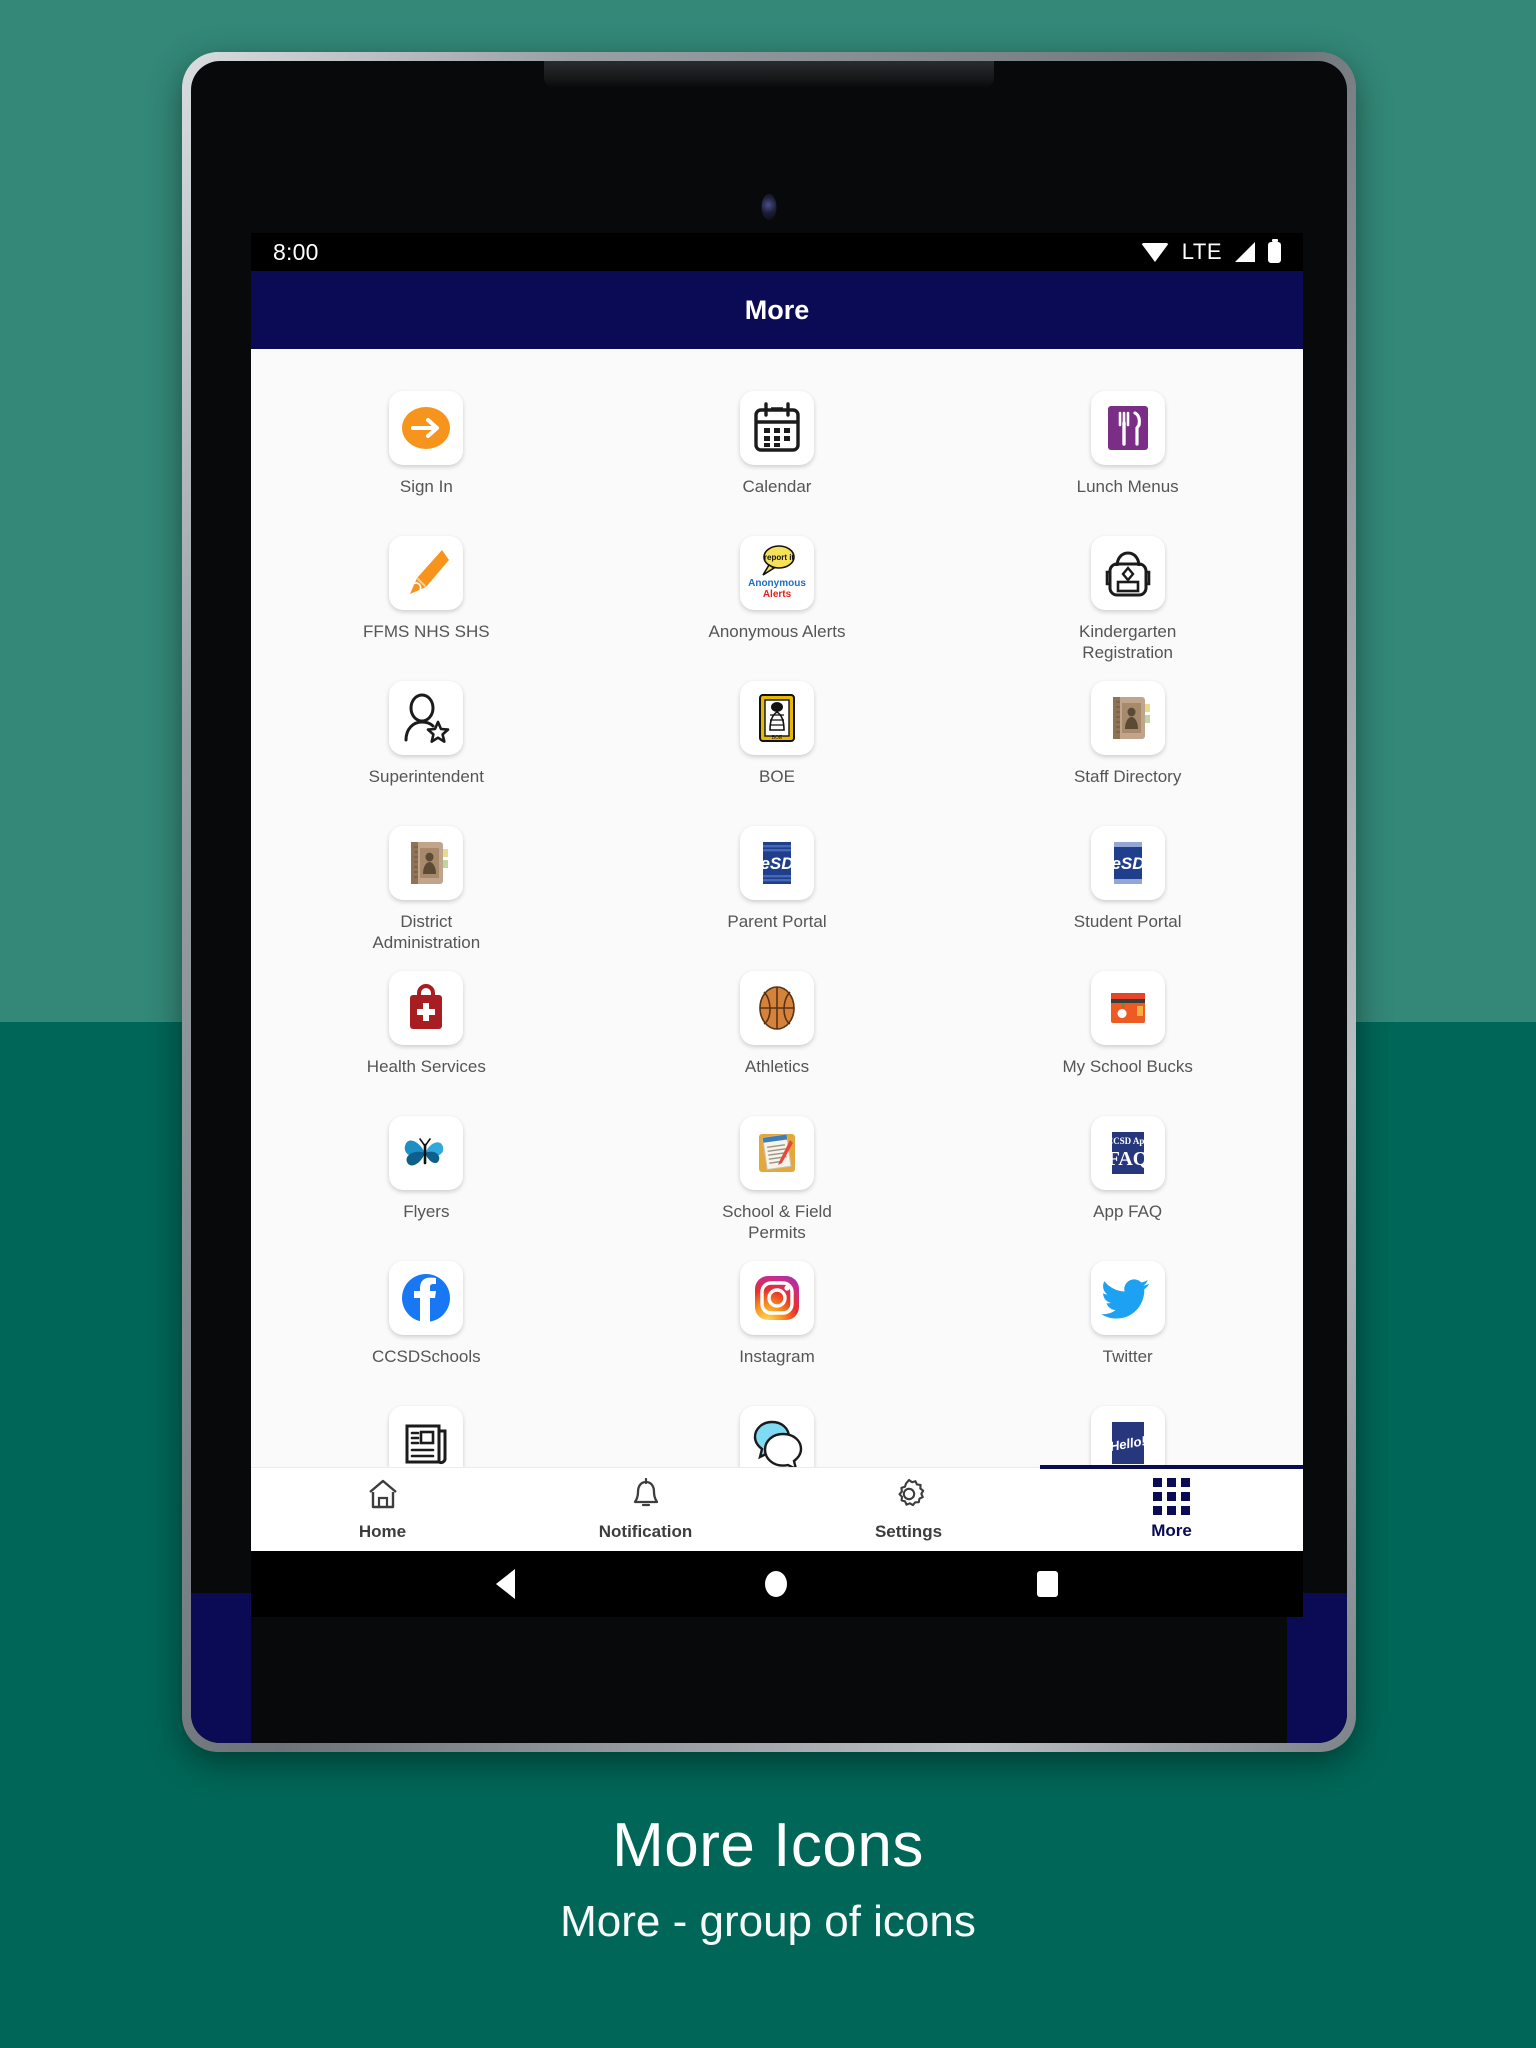  I want to click on tab-settings: Settings, so click(908, 1509).